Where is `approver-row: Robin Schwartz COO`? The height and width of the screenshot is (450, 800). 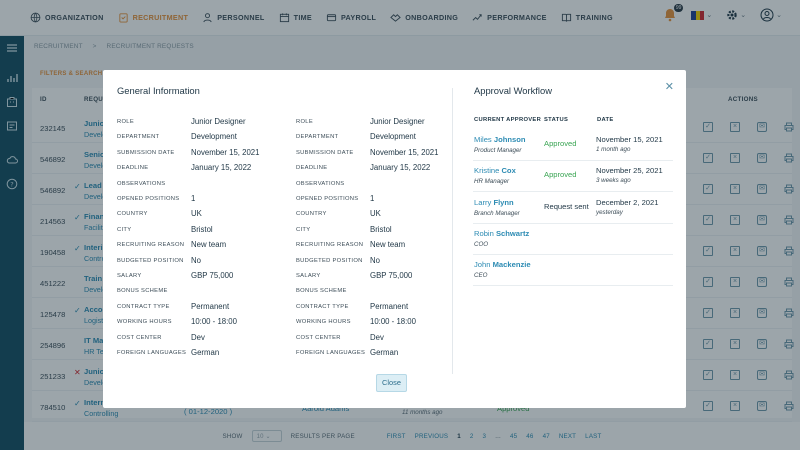
approver-row: Robin Schwartz COO is located at coordinates (573, 239).